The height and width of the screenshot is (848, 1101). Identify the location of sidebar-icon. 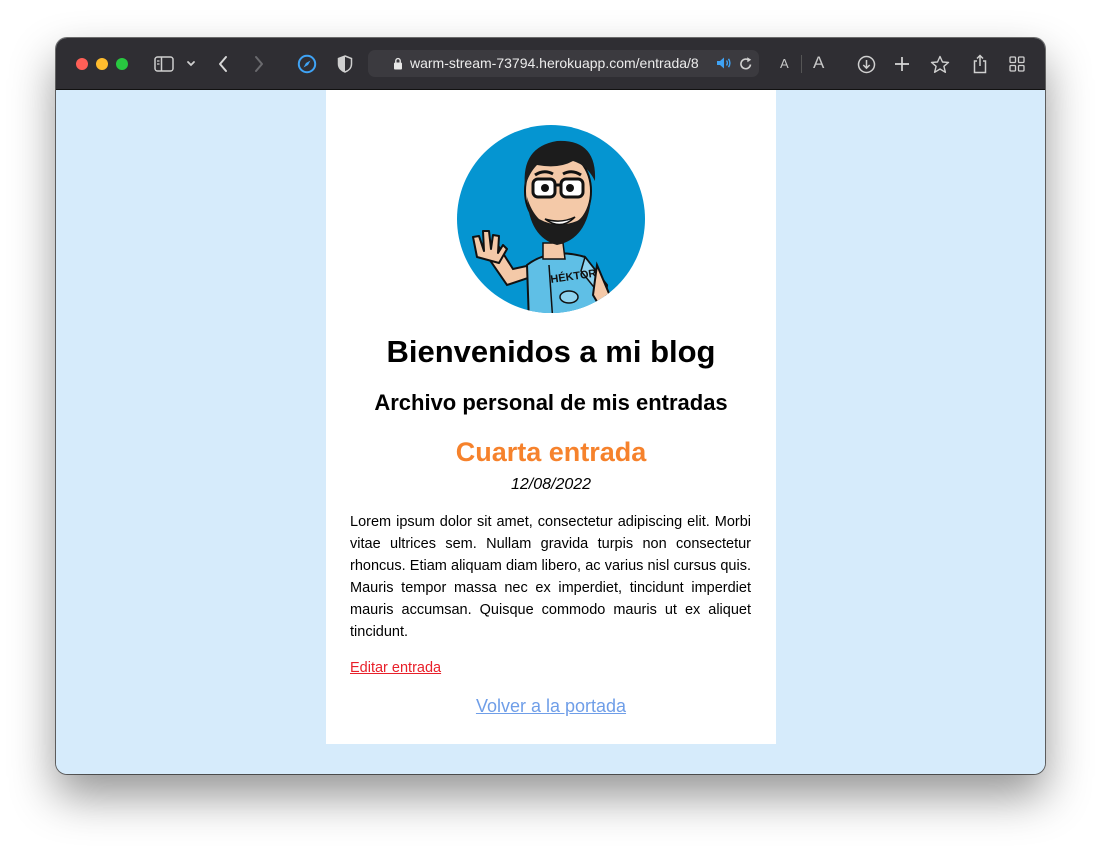
(164, 64).